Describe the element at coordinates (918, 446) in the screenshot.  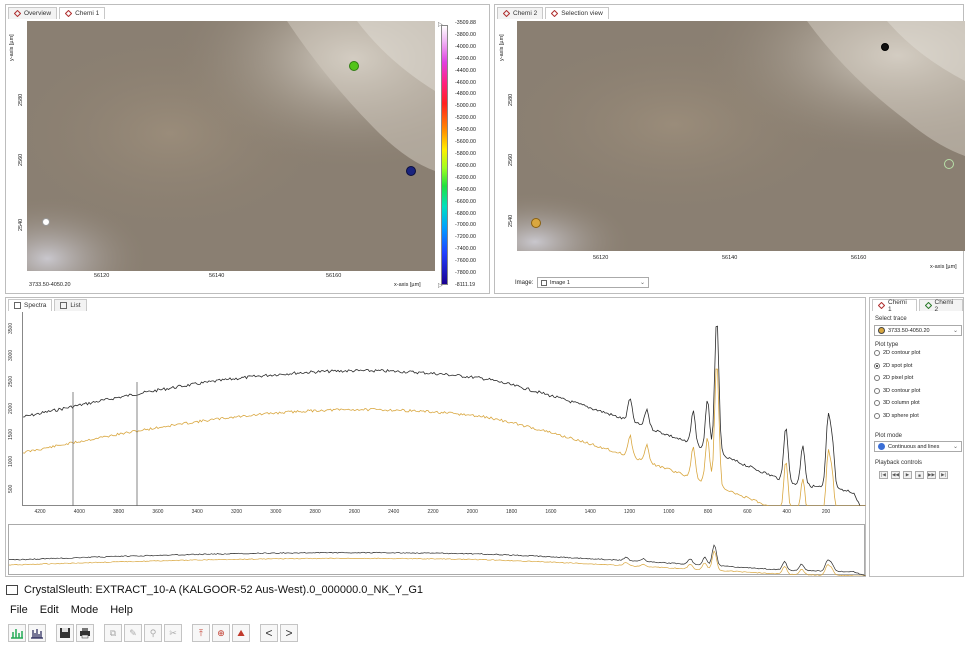
I see `plot-mode-select: Continuous and lines ⌄` at that location.